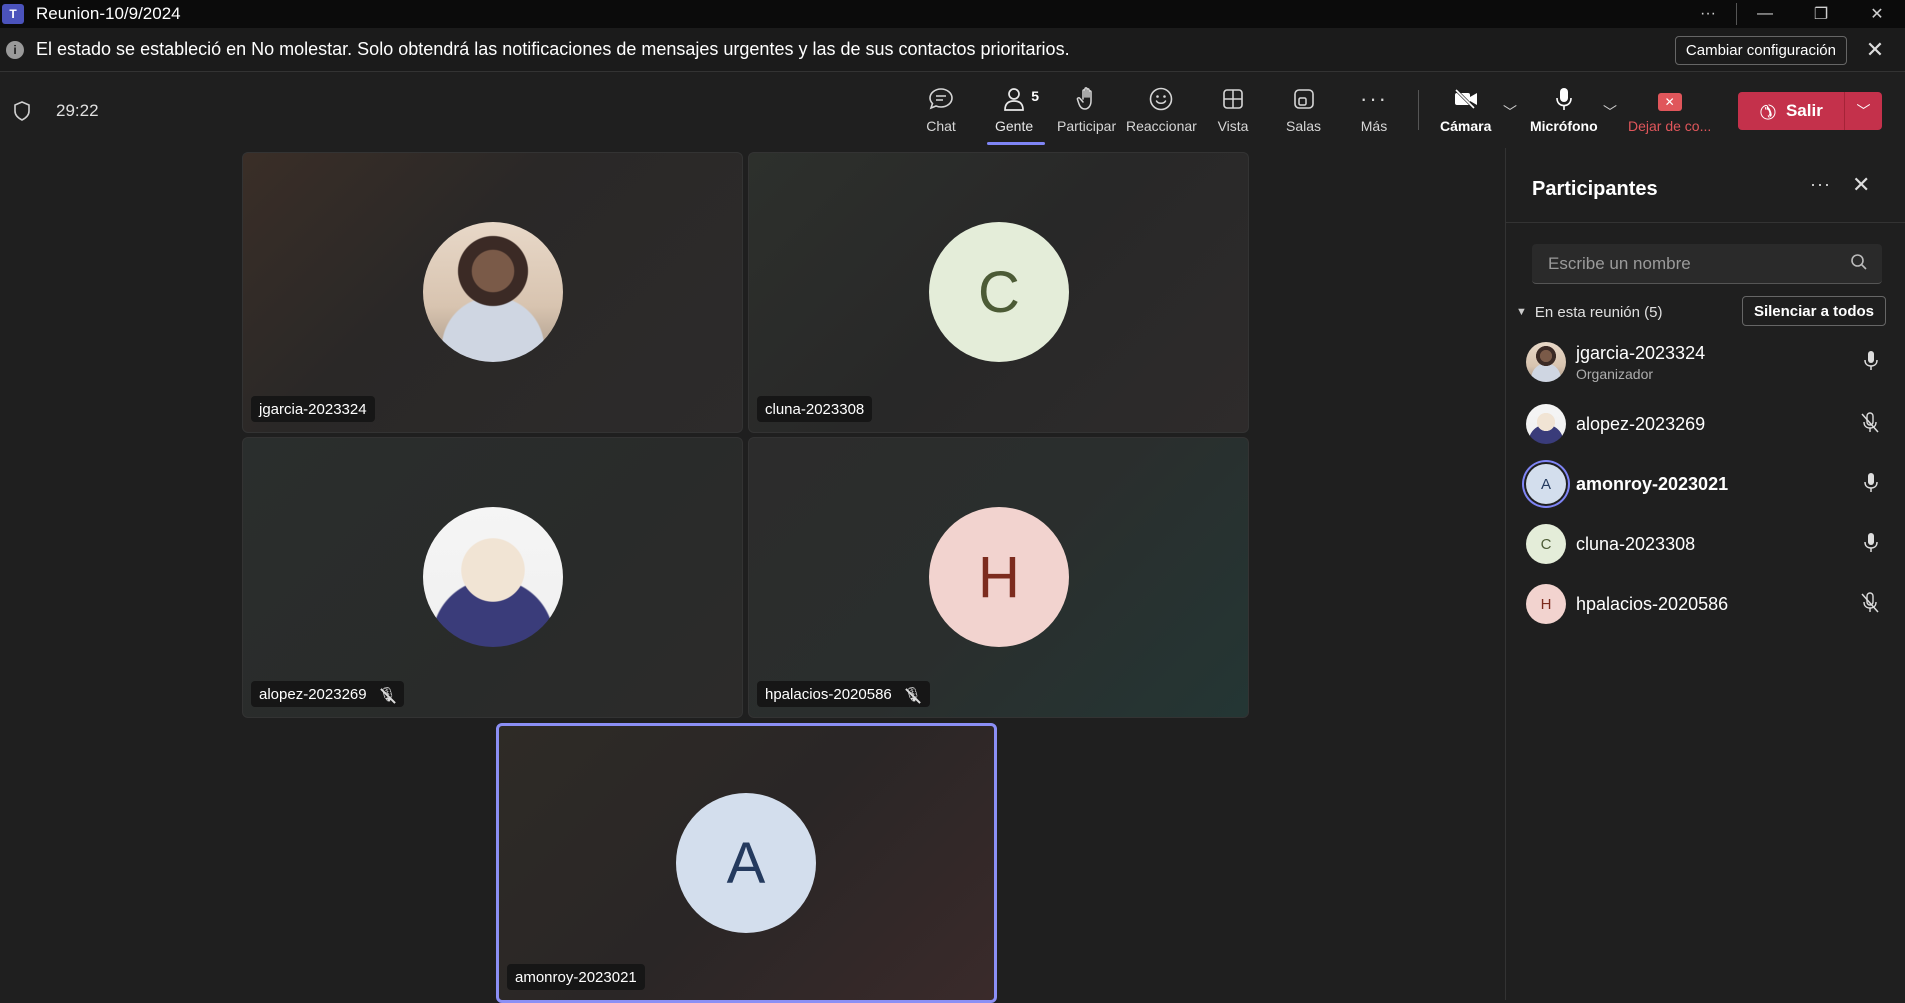 Image resolution: width=1905 pixels, height=1003 pixels. What do you see at coordinates (1636, 543) in the screenshot?
I see `participant-name: cluna-2023308` at bounding box center [1636, 543].